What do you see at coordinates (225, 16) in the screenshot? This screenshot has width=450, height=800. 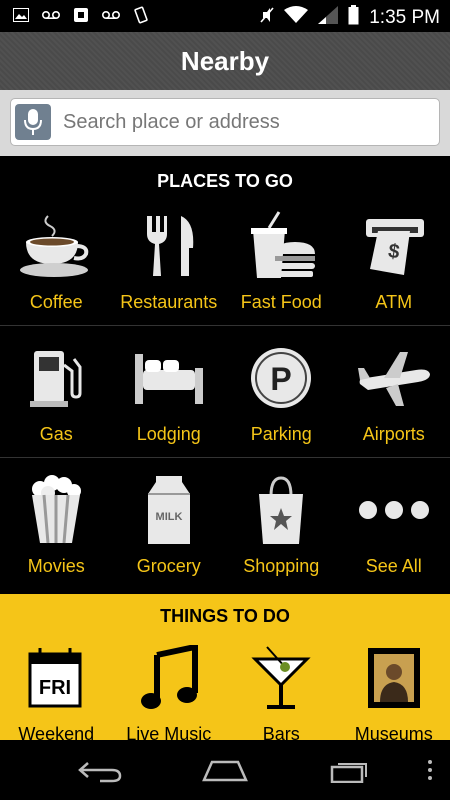 I see `status-bar: 1:35 PM` at bounding box center [225, 16].